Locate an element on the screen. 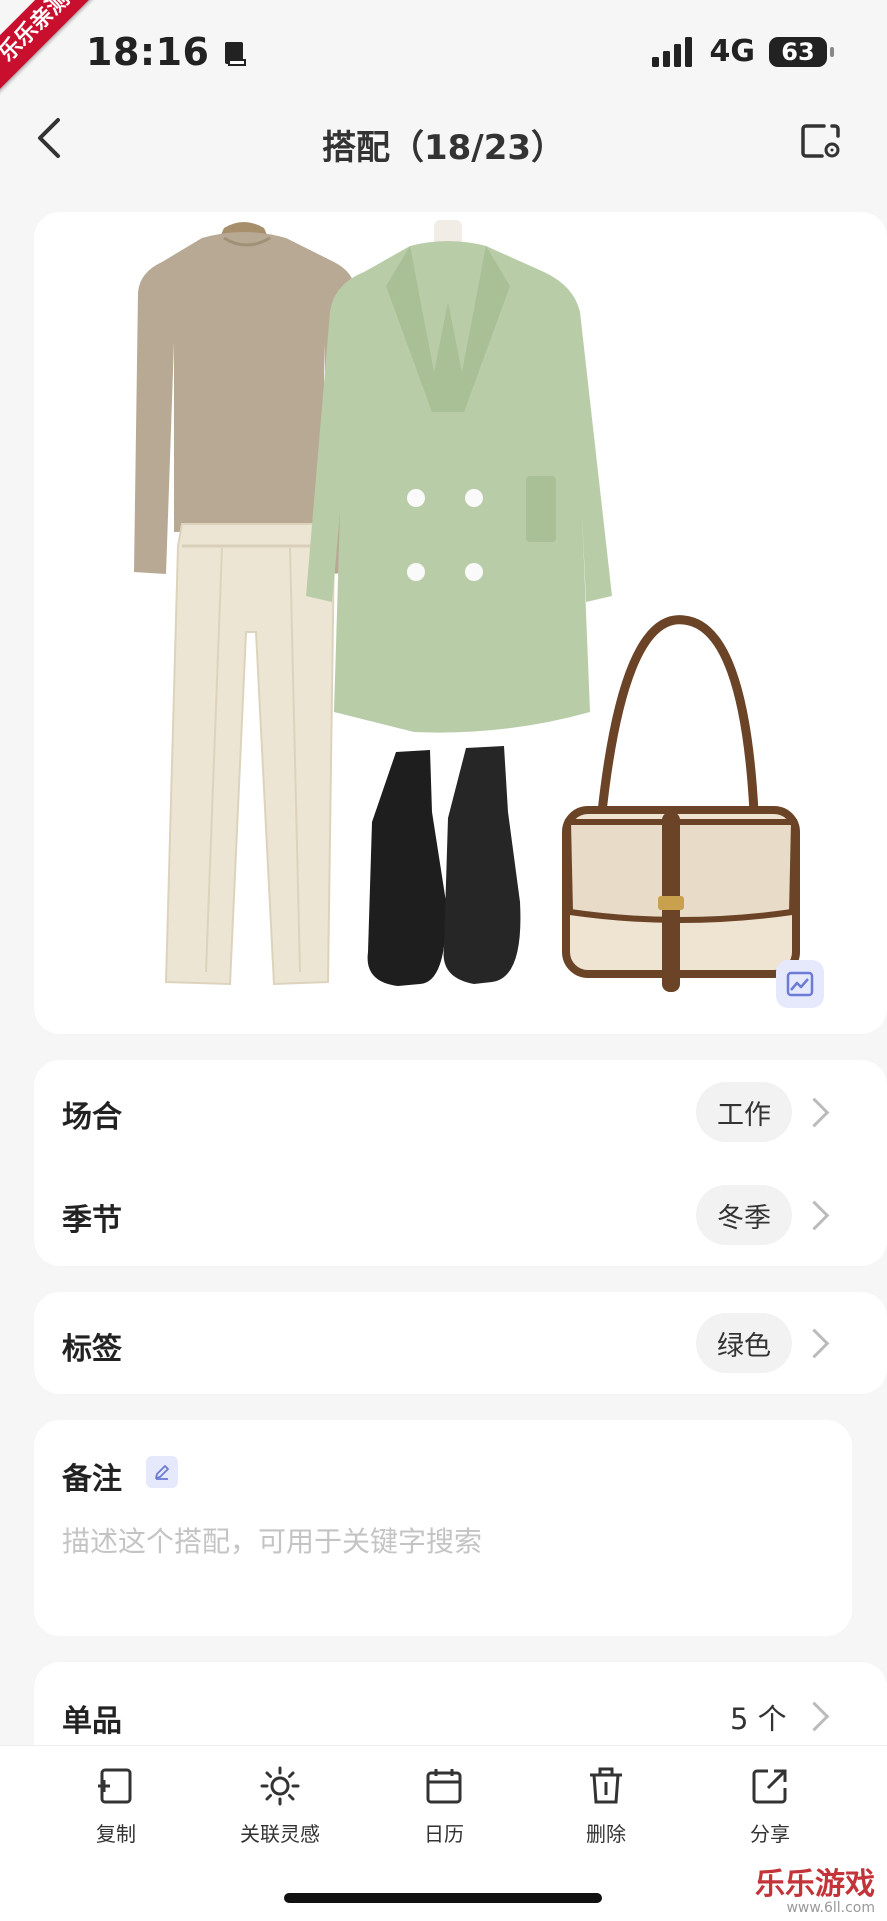 The width and height of the screenshot is (887, 1921). battery-icon: 63 is located at coordinates (801, 51).